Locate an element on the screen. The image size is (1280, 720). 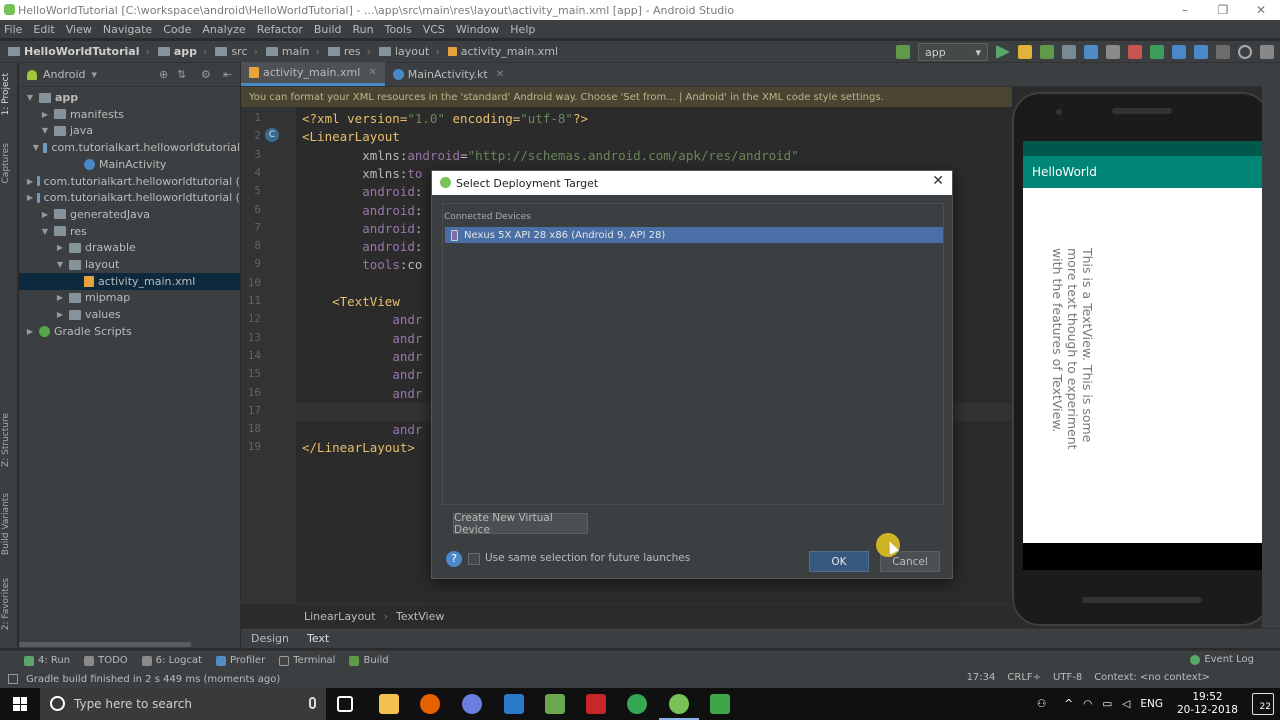
close-icon: ✕ is located at coordinates (938, 181).